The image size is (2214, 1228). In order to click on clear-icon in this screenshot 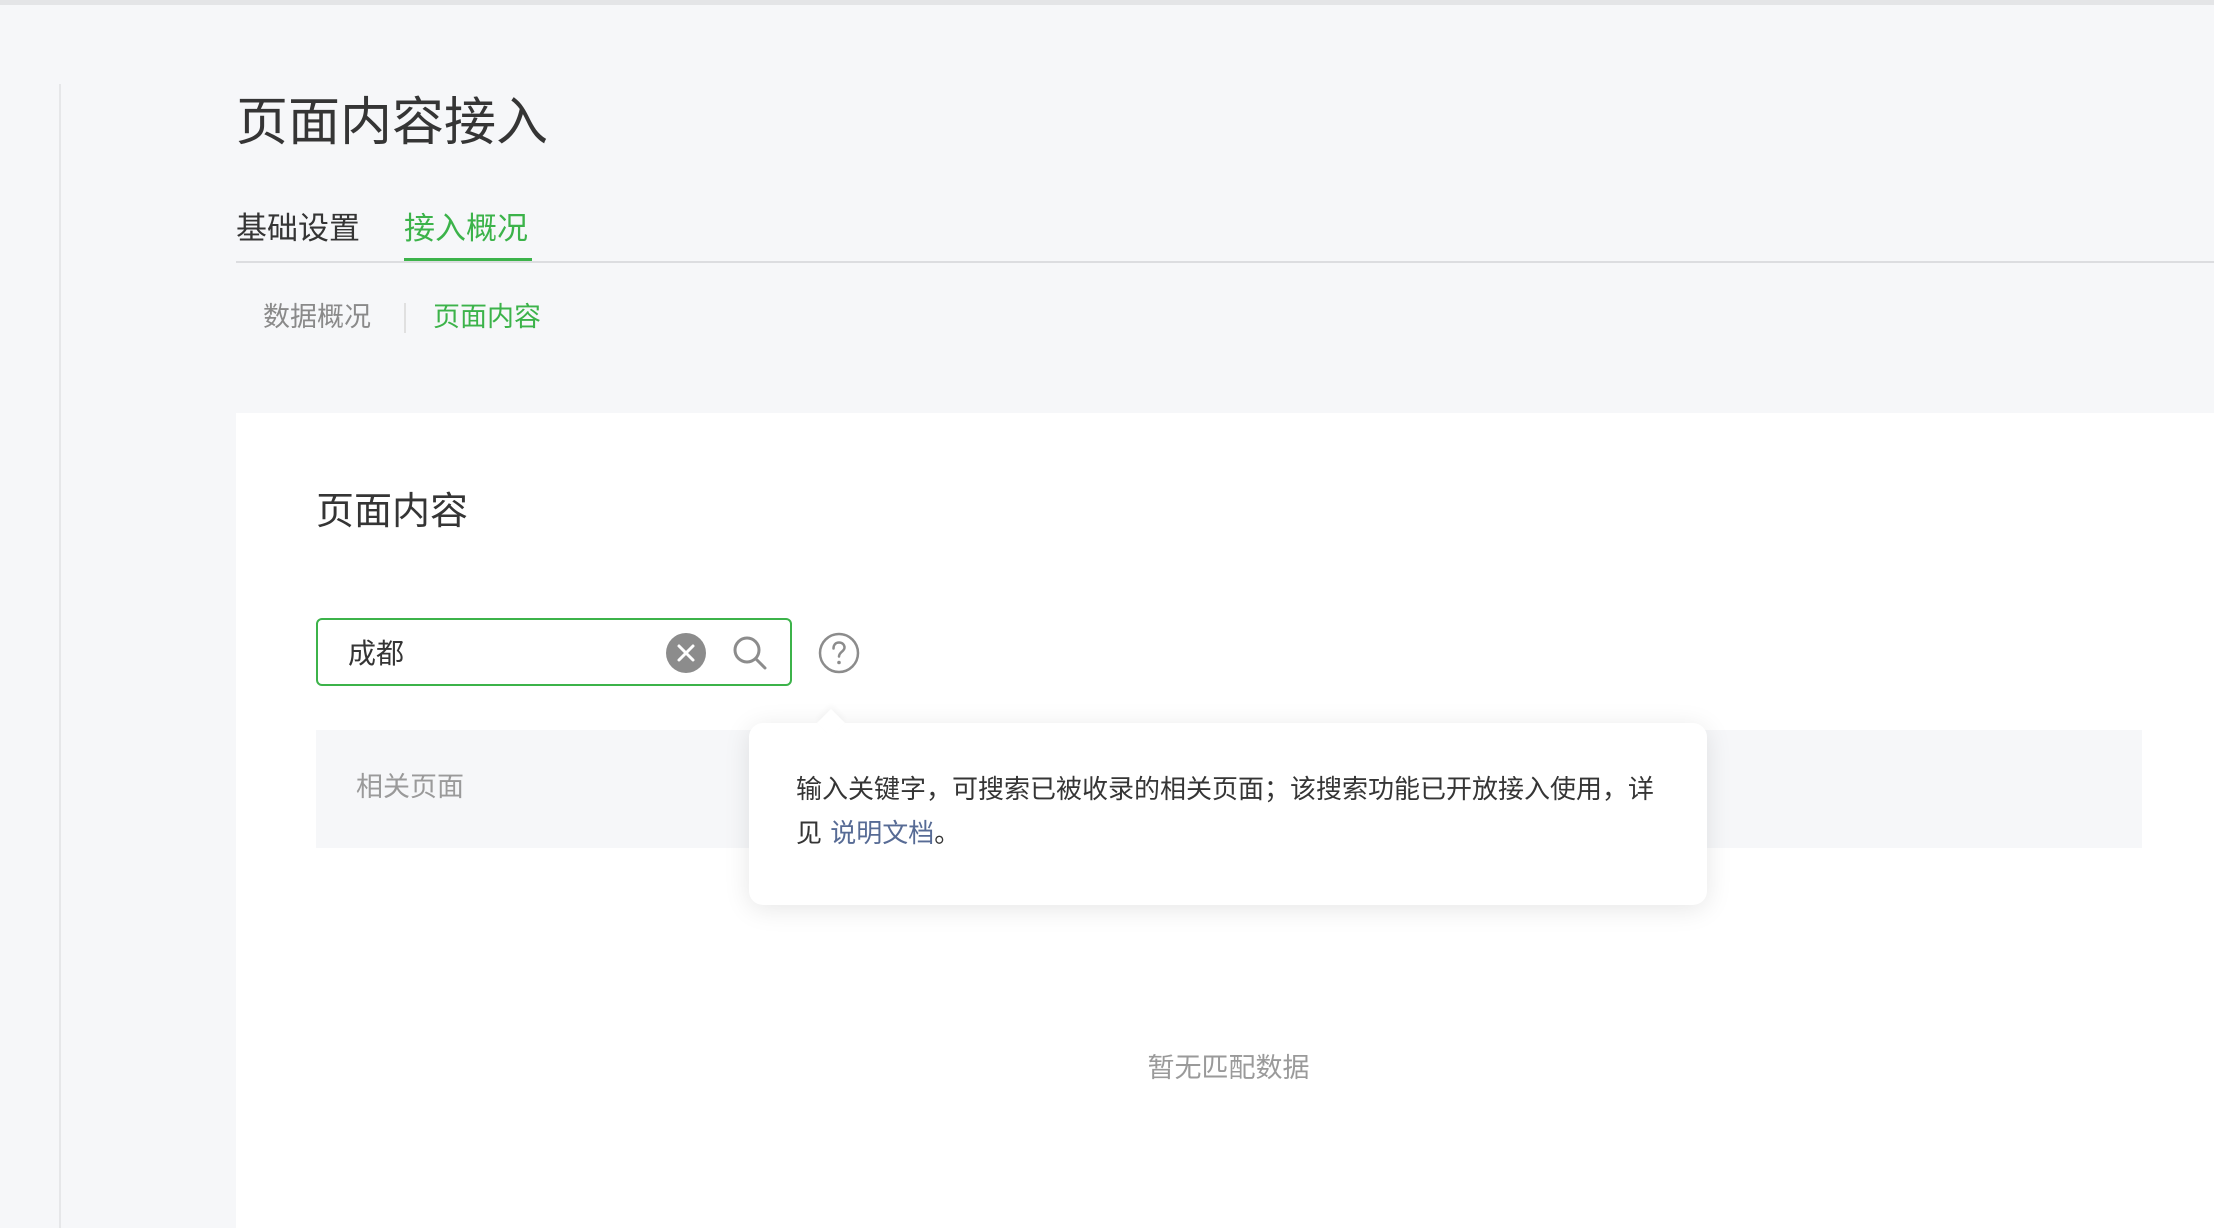, I will do `click(686, 653)`.